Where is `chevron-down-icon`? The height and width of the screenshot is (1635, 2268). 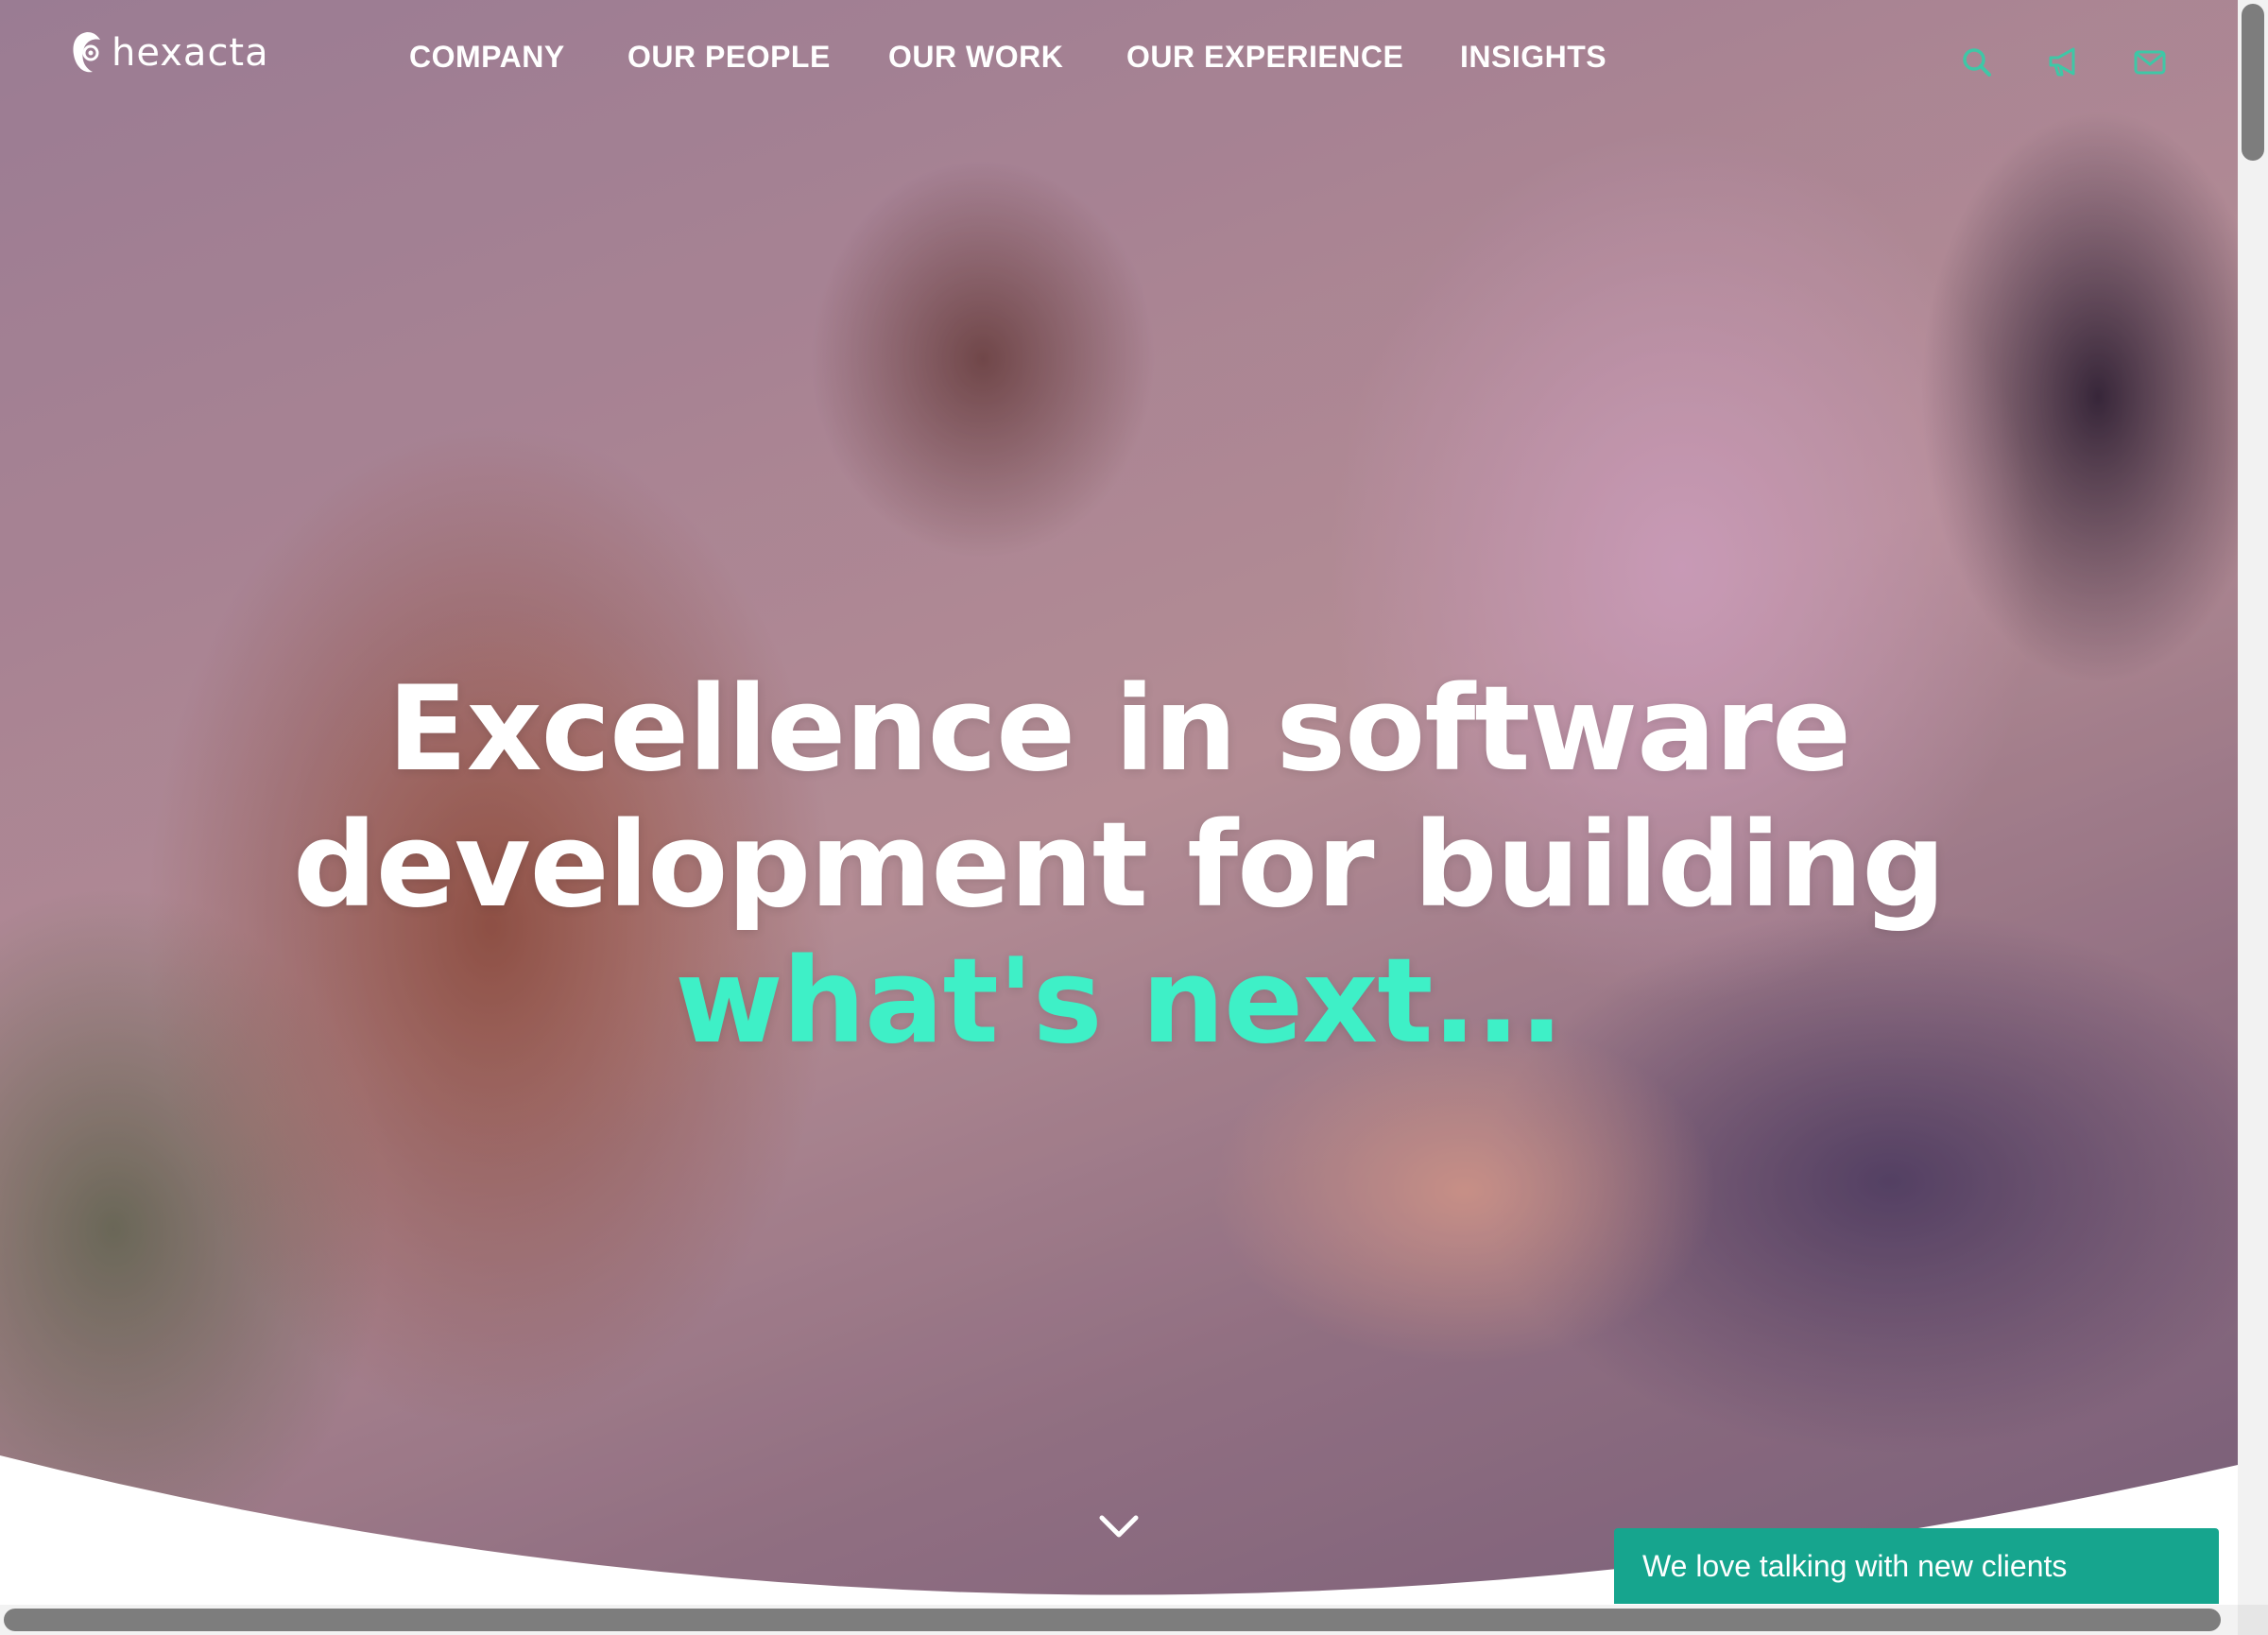
chevron-down-icon is located at coordinates (1119, 1525).